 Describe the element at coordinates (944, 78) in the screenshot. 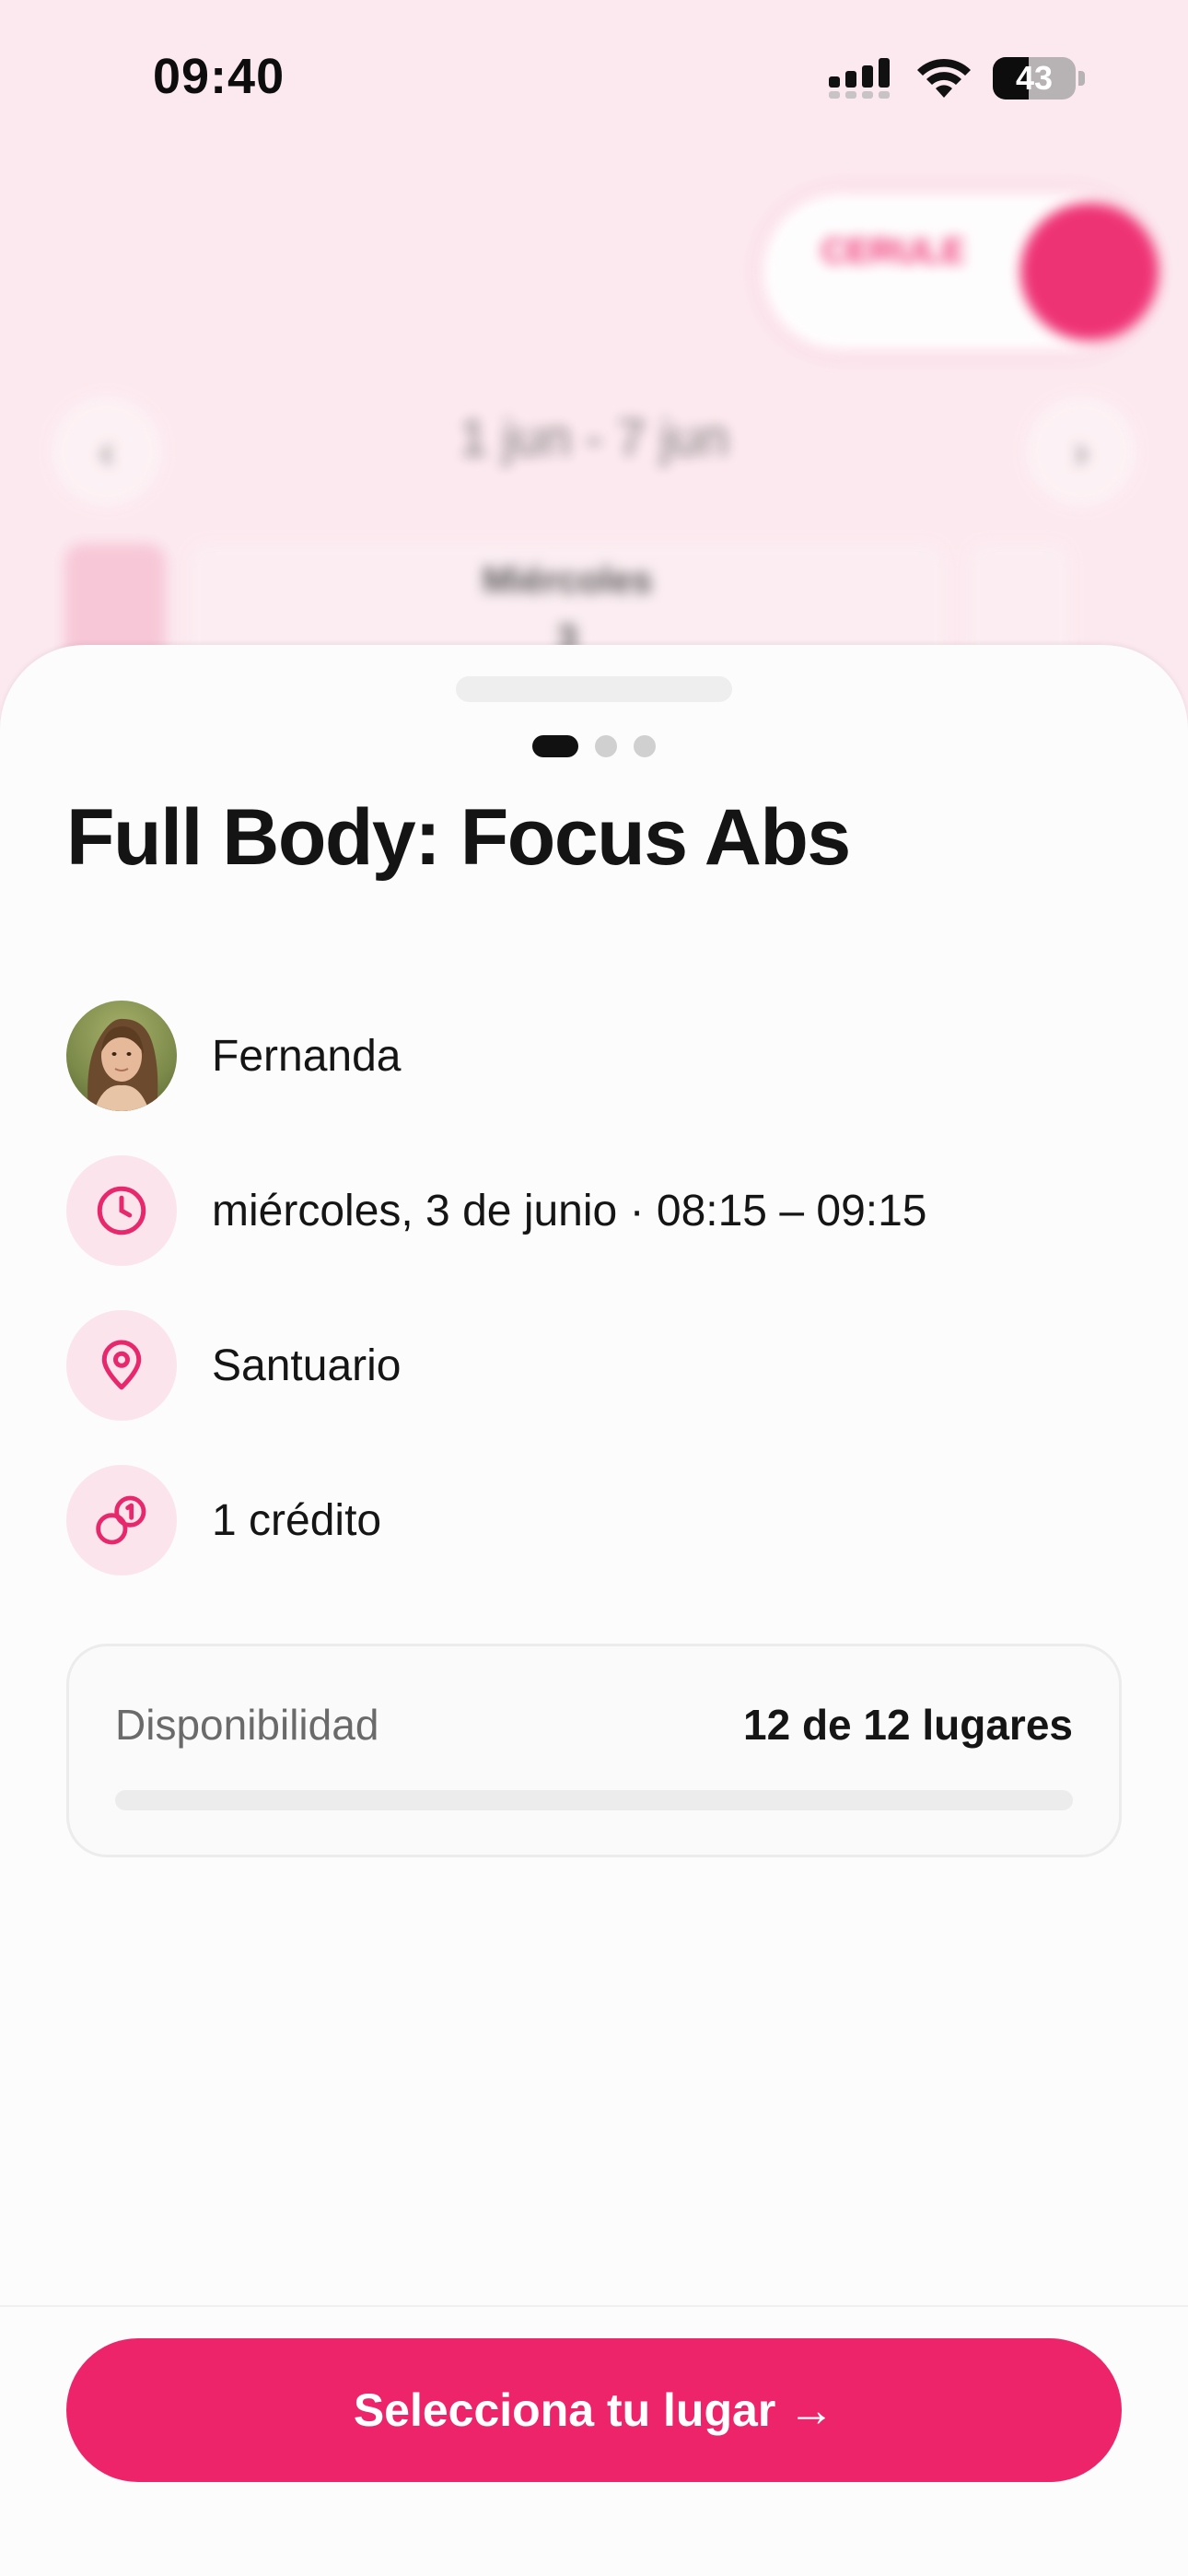

I see `wifi-icon` at that location.